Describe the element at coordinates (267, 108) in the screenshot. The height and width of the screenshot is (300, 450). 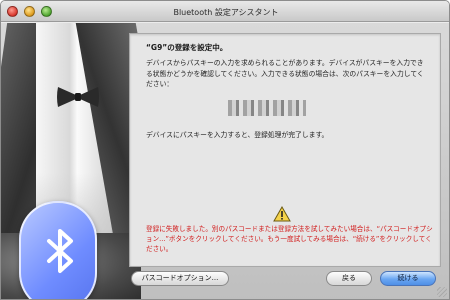
I see `passkey-display-obscured` at that location.